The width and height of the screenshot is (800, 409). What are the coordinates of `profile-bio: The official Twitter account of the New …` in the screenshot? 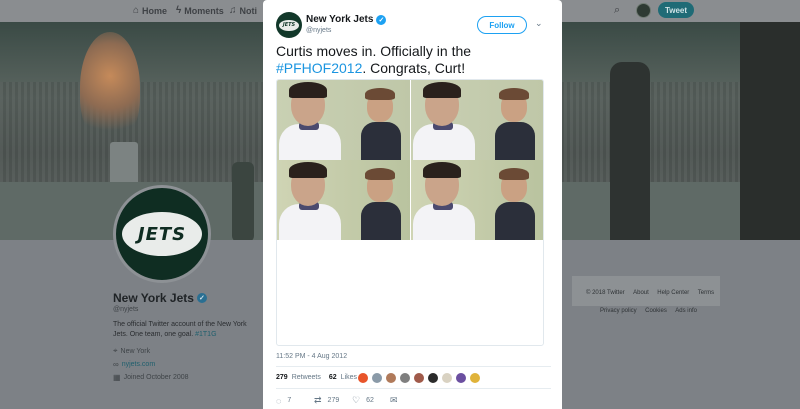 It's located at (183, 330).